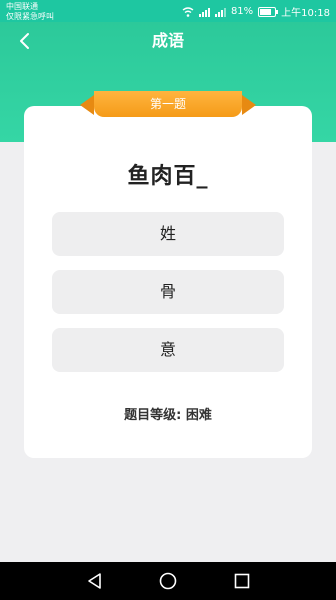 The width and height of the screenshot is (336, 600). I want to click on triangle-back-icon, so click(94, 581).